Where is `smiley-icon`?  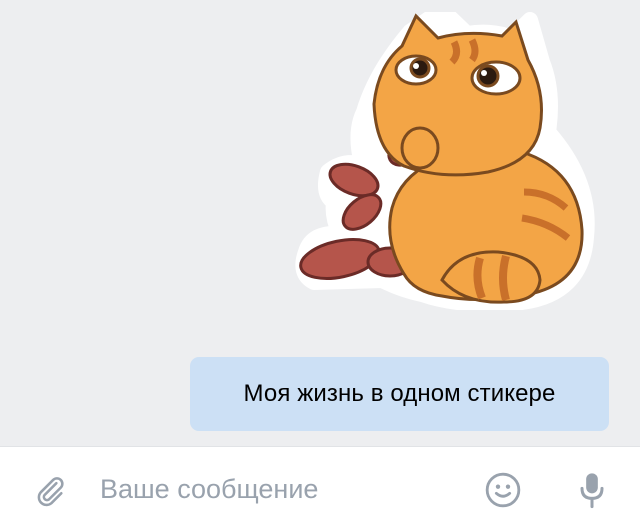
smiley-icon is located at coordinates (503, 490).